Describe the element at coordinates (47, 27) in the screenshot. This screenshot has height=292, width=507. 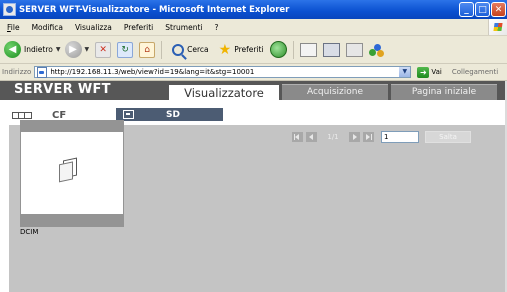
I see `menu-modifica: Modifica` at that location.